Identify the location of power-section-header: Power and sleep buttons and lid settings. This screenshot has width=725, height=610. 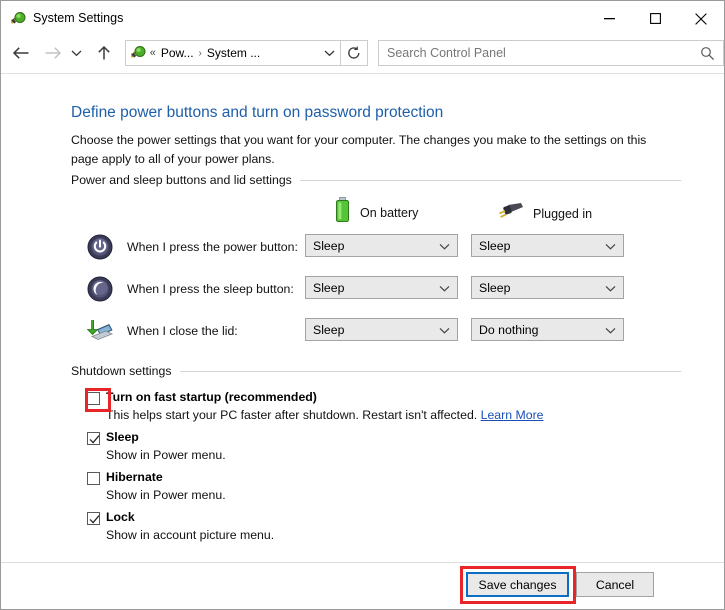
(376, 180).